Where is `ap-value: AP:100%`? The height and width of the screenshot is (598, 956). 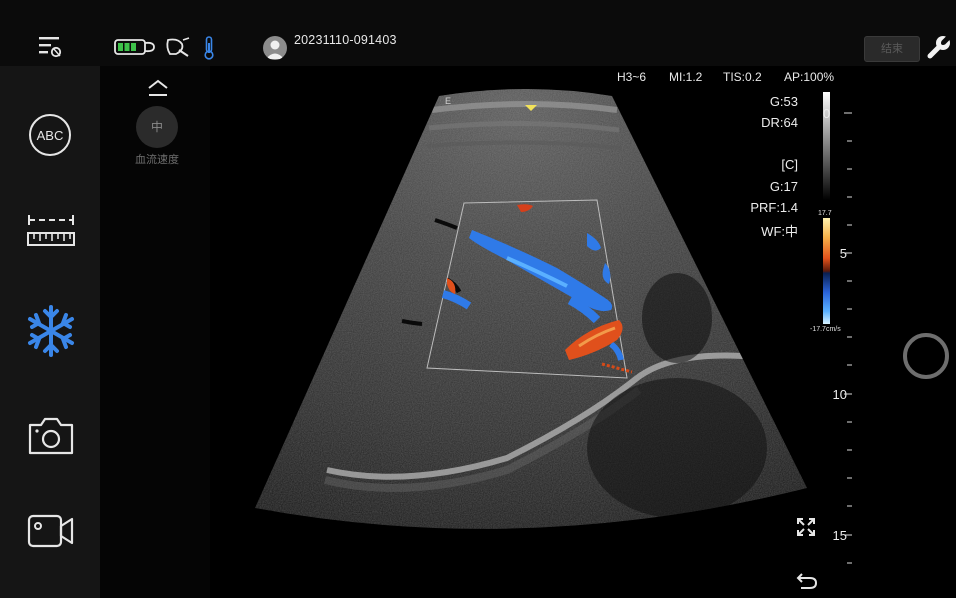 ap-value: AP:100% is located at coordinates (809, 77).